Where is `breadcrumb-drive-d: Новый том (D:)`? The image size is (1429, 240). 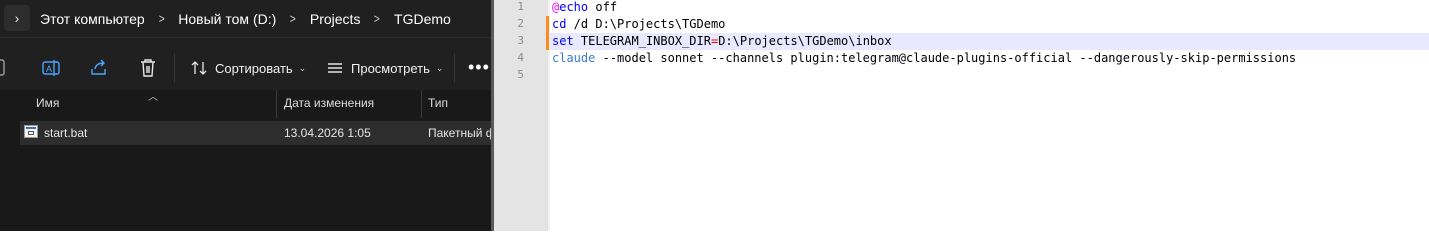
breadcrumb-drive-d: Новый том (D:) is located at coordinates (227, 19).